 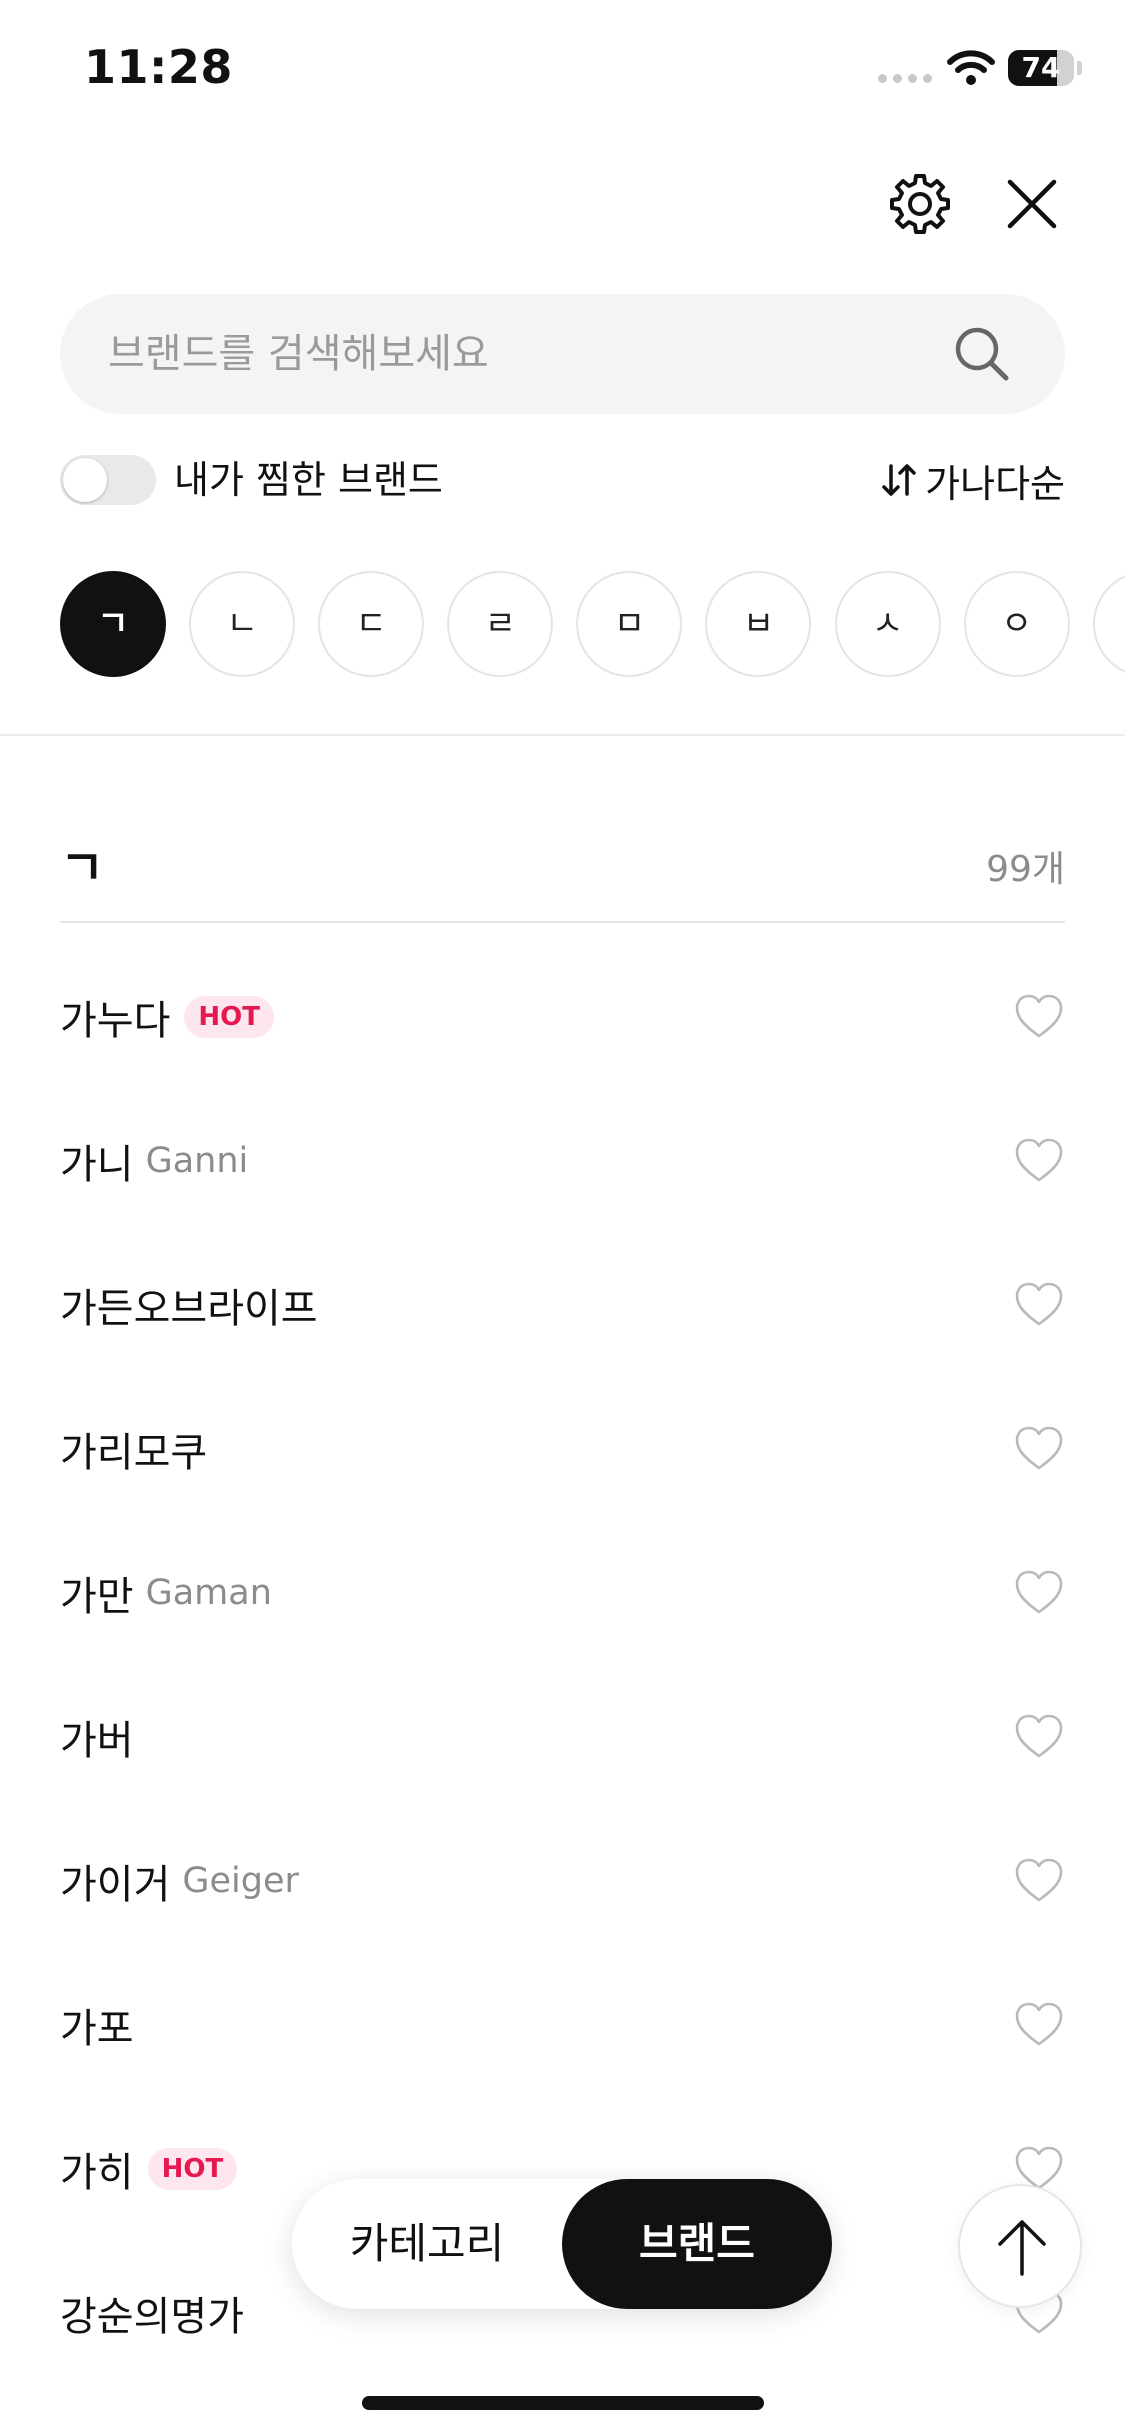 I want to click on battery-tip, so click(x=1079, y=68).